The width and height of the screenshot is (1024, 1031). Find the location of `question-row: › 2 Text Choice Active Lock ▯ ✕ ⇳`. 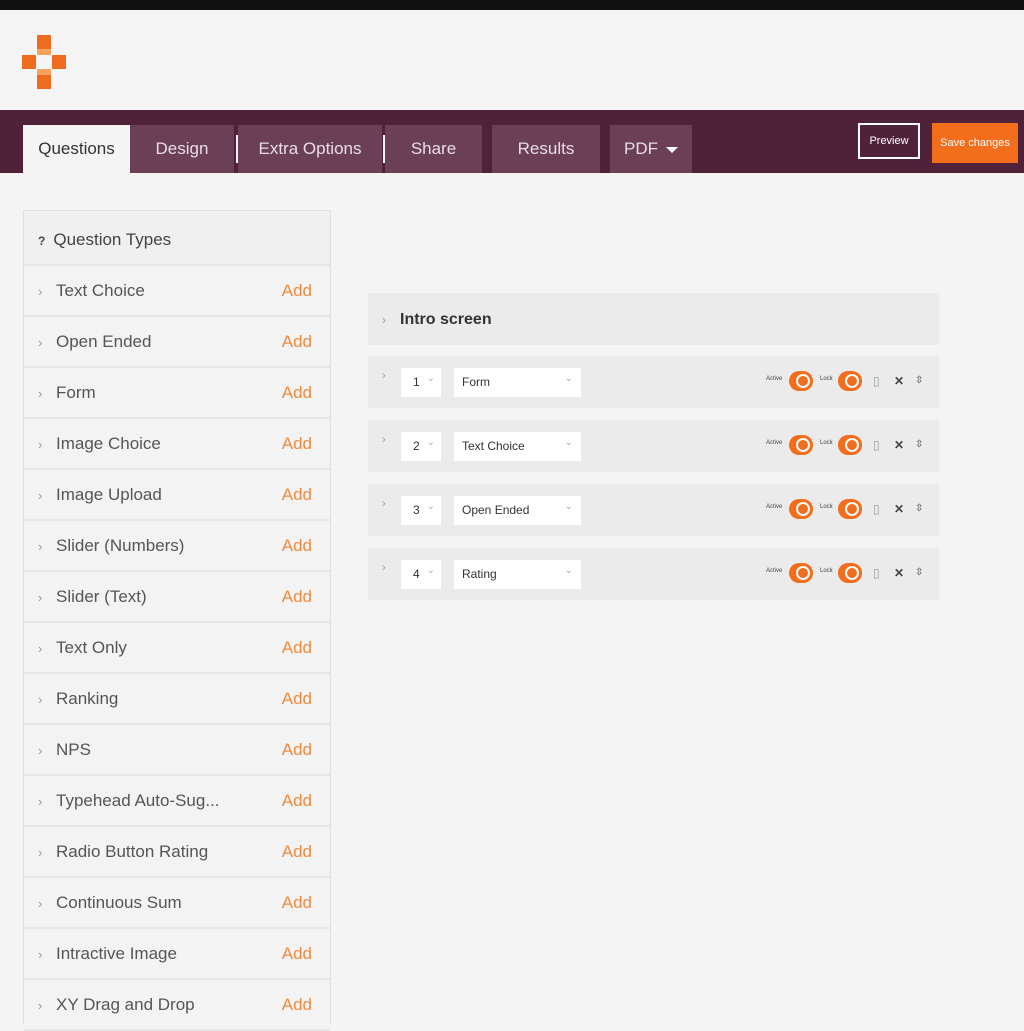

question-row: › 2 Text Choice Active Lock ▯ ✕ ⇳ is located at coordinates (653, 446).